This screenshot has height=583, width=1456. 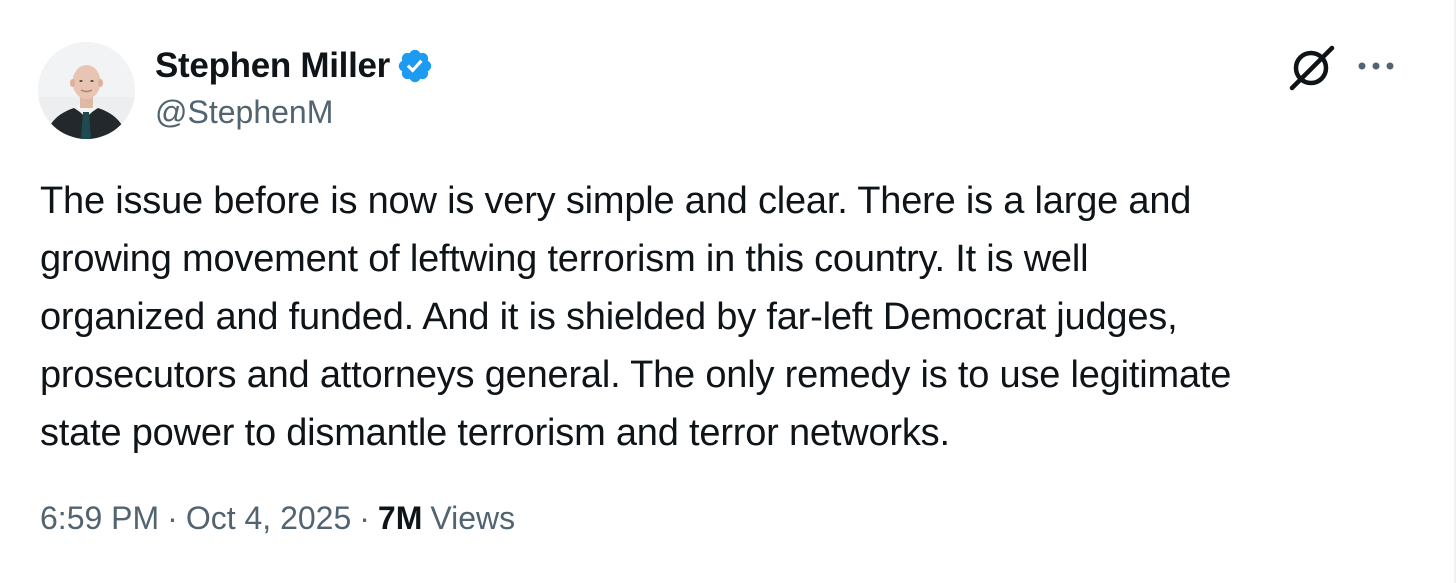 What do you see at coordinates (1312, 68) in the screenshot?
I see `grok-icon` at bounding box center [1312, 68].